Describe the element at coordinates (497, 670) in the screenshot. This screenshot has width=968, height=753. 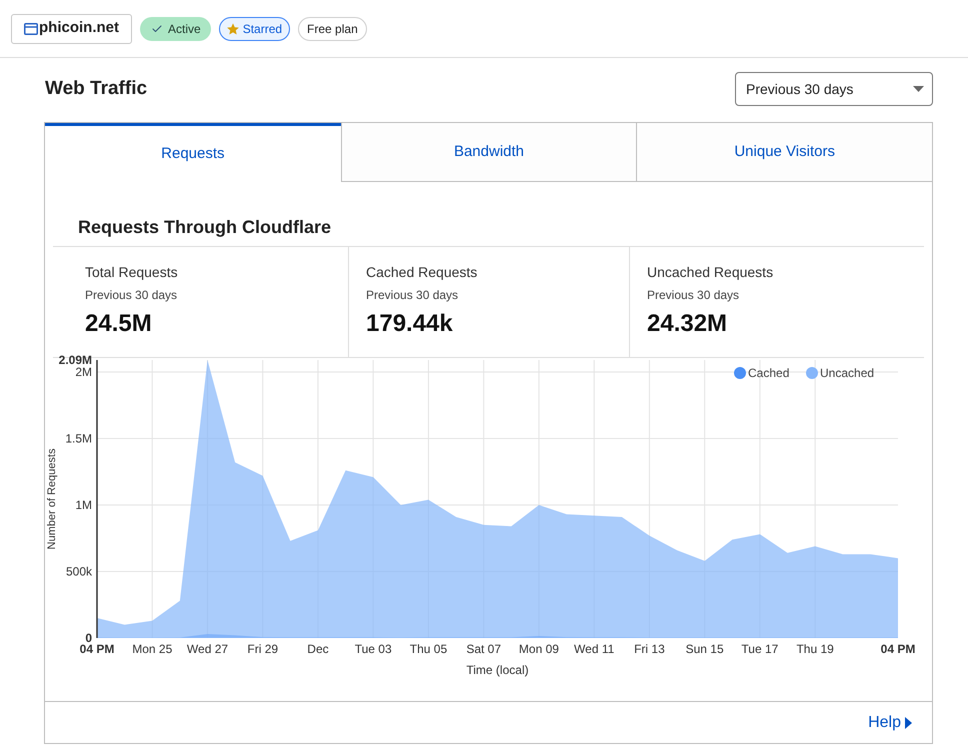
I see `x-axis-title: Time (local)` at that location.